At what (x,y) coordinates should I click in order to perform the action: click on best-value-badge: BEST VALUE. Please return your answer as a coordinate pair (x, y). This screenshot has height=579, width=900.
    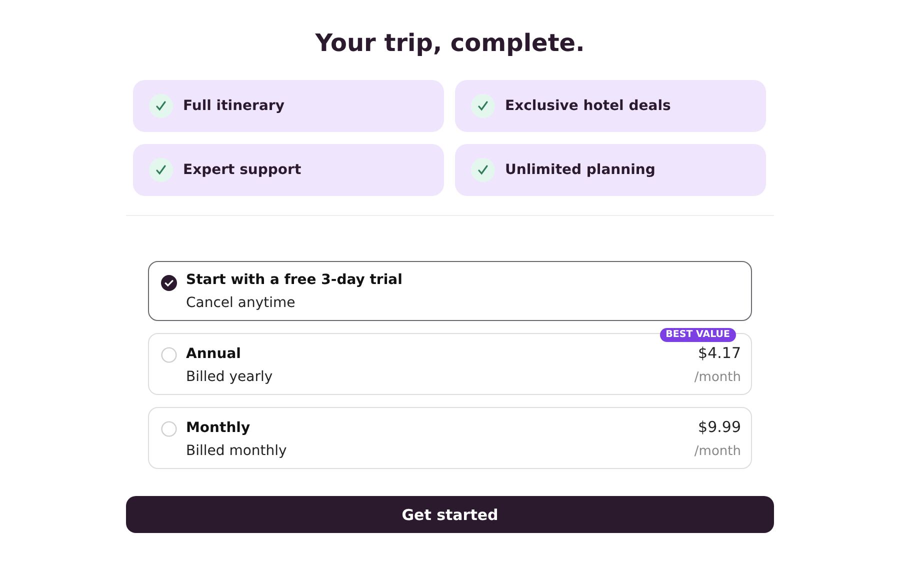
    Looking at the image, I should click on (698, 335).